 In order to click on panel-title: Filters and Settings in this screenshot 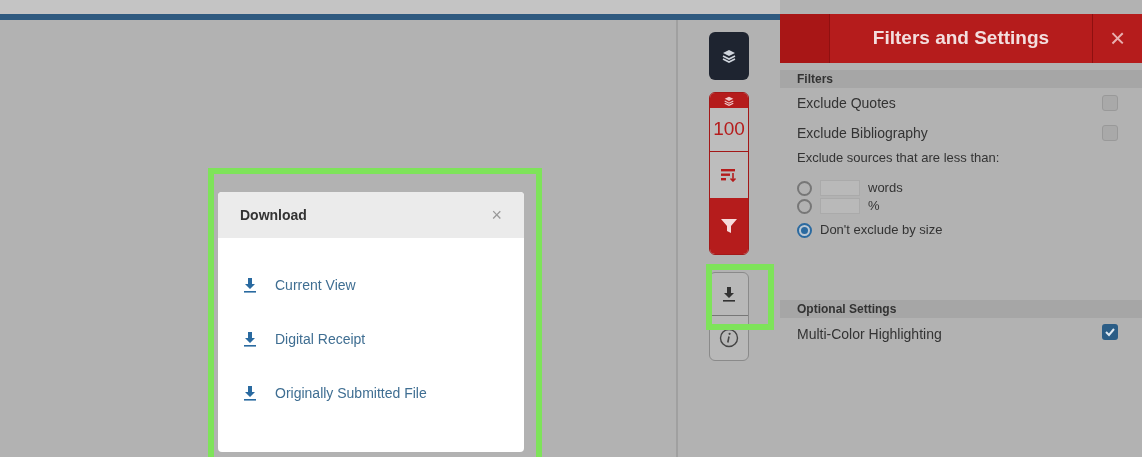, I will do `click(961, 38)`.